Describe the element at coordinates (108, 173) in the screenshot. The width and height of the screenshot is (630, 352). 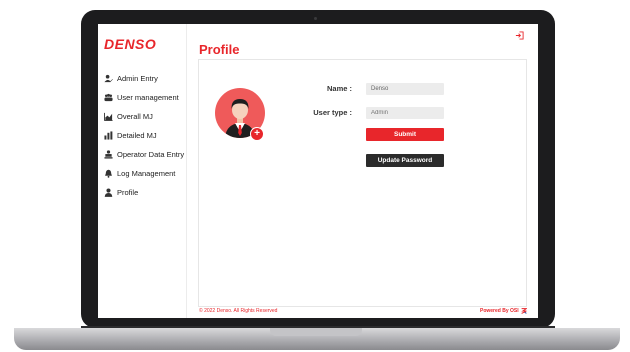
I see `bell-icon` at that location.